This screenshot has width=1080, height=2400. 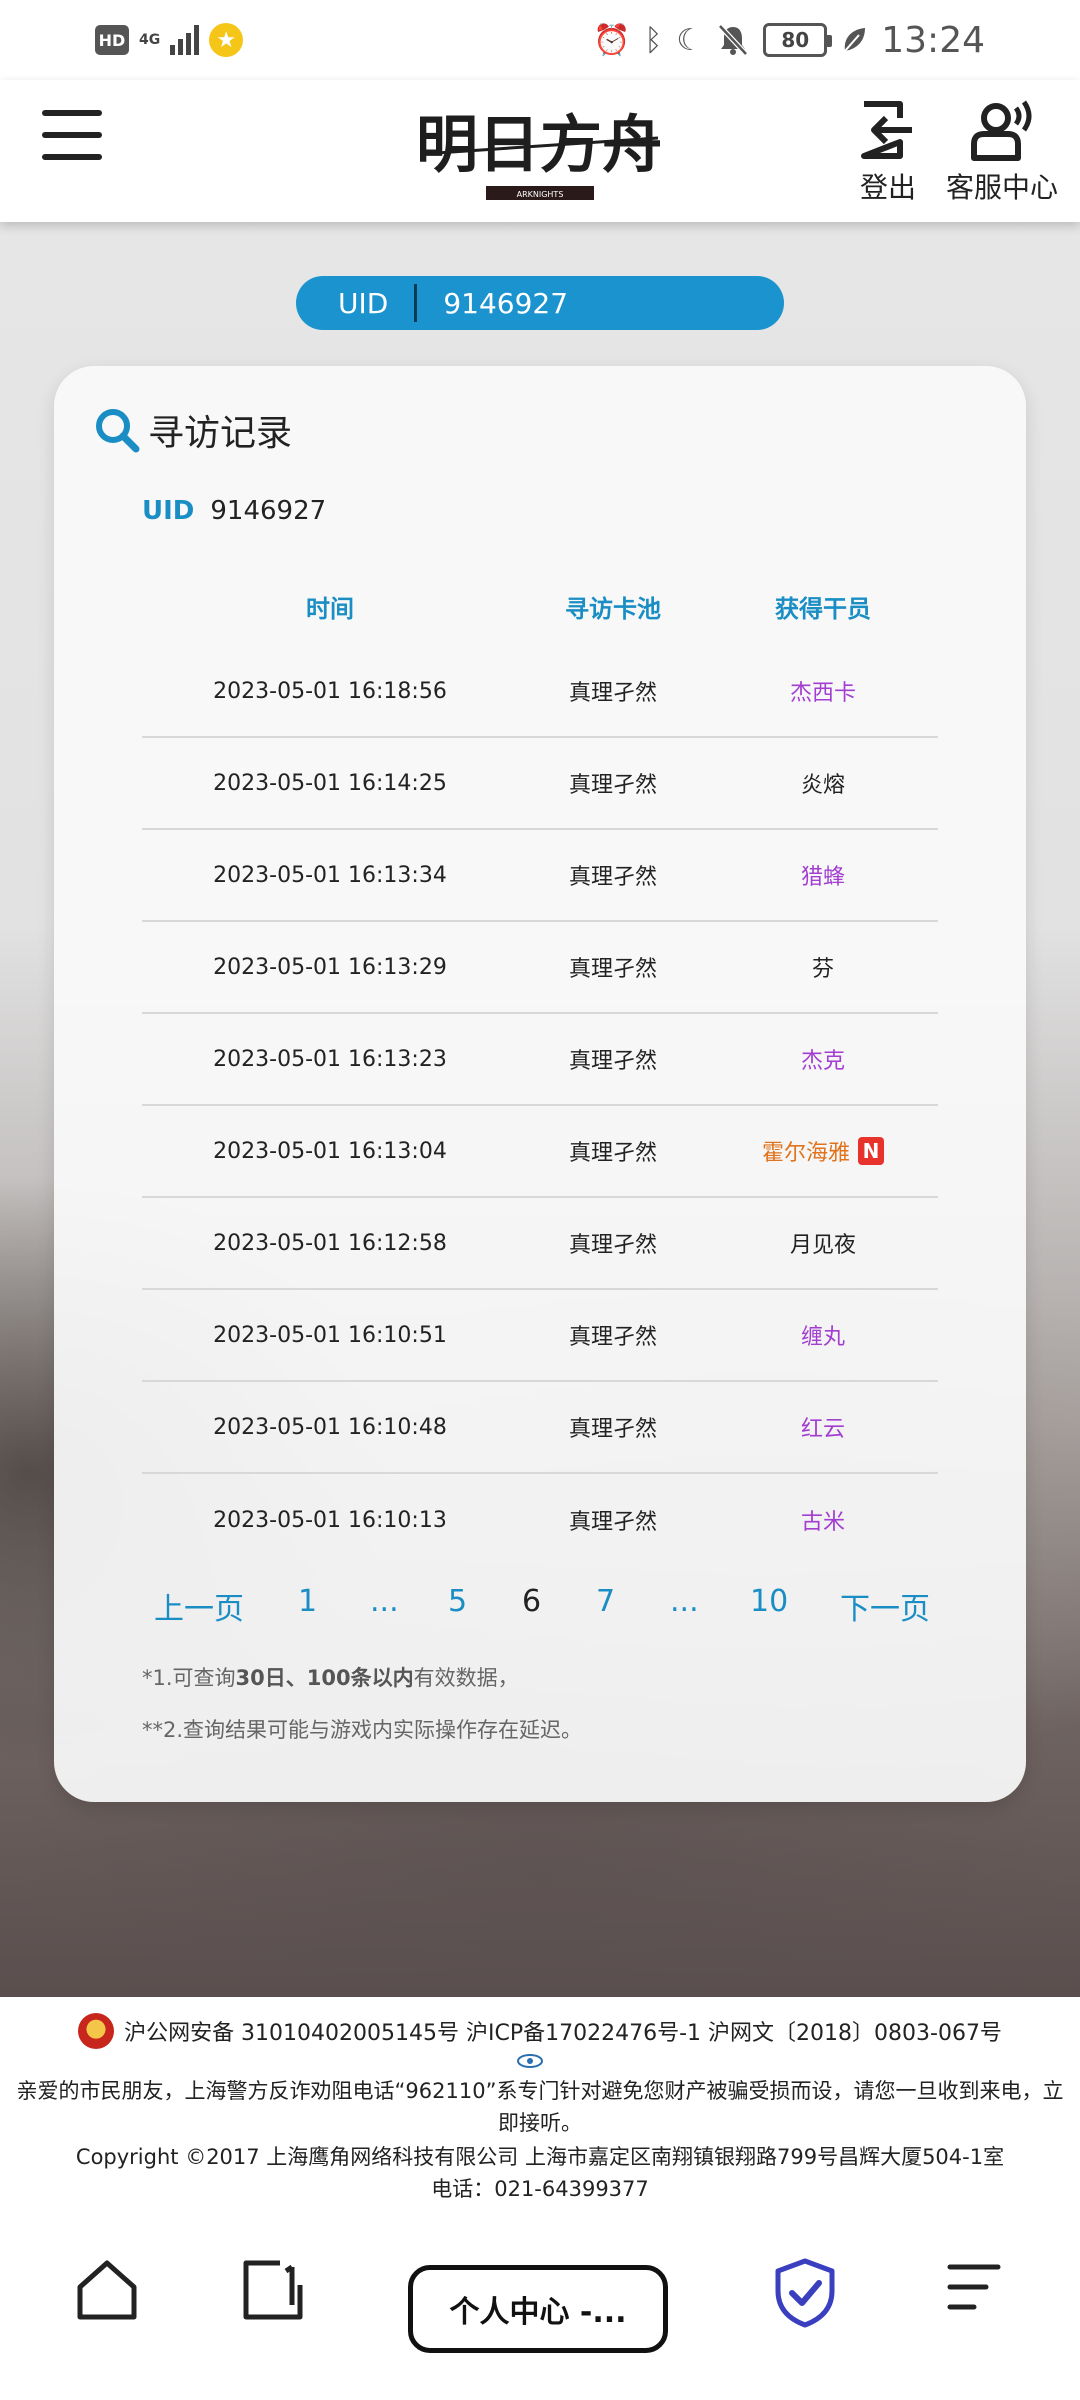 I want to click on page-link-7: 7, so click(x=605, y=1601).